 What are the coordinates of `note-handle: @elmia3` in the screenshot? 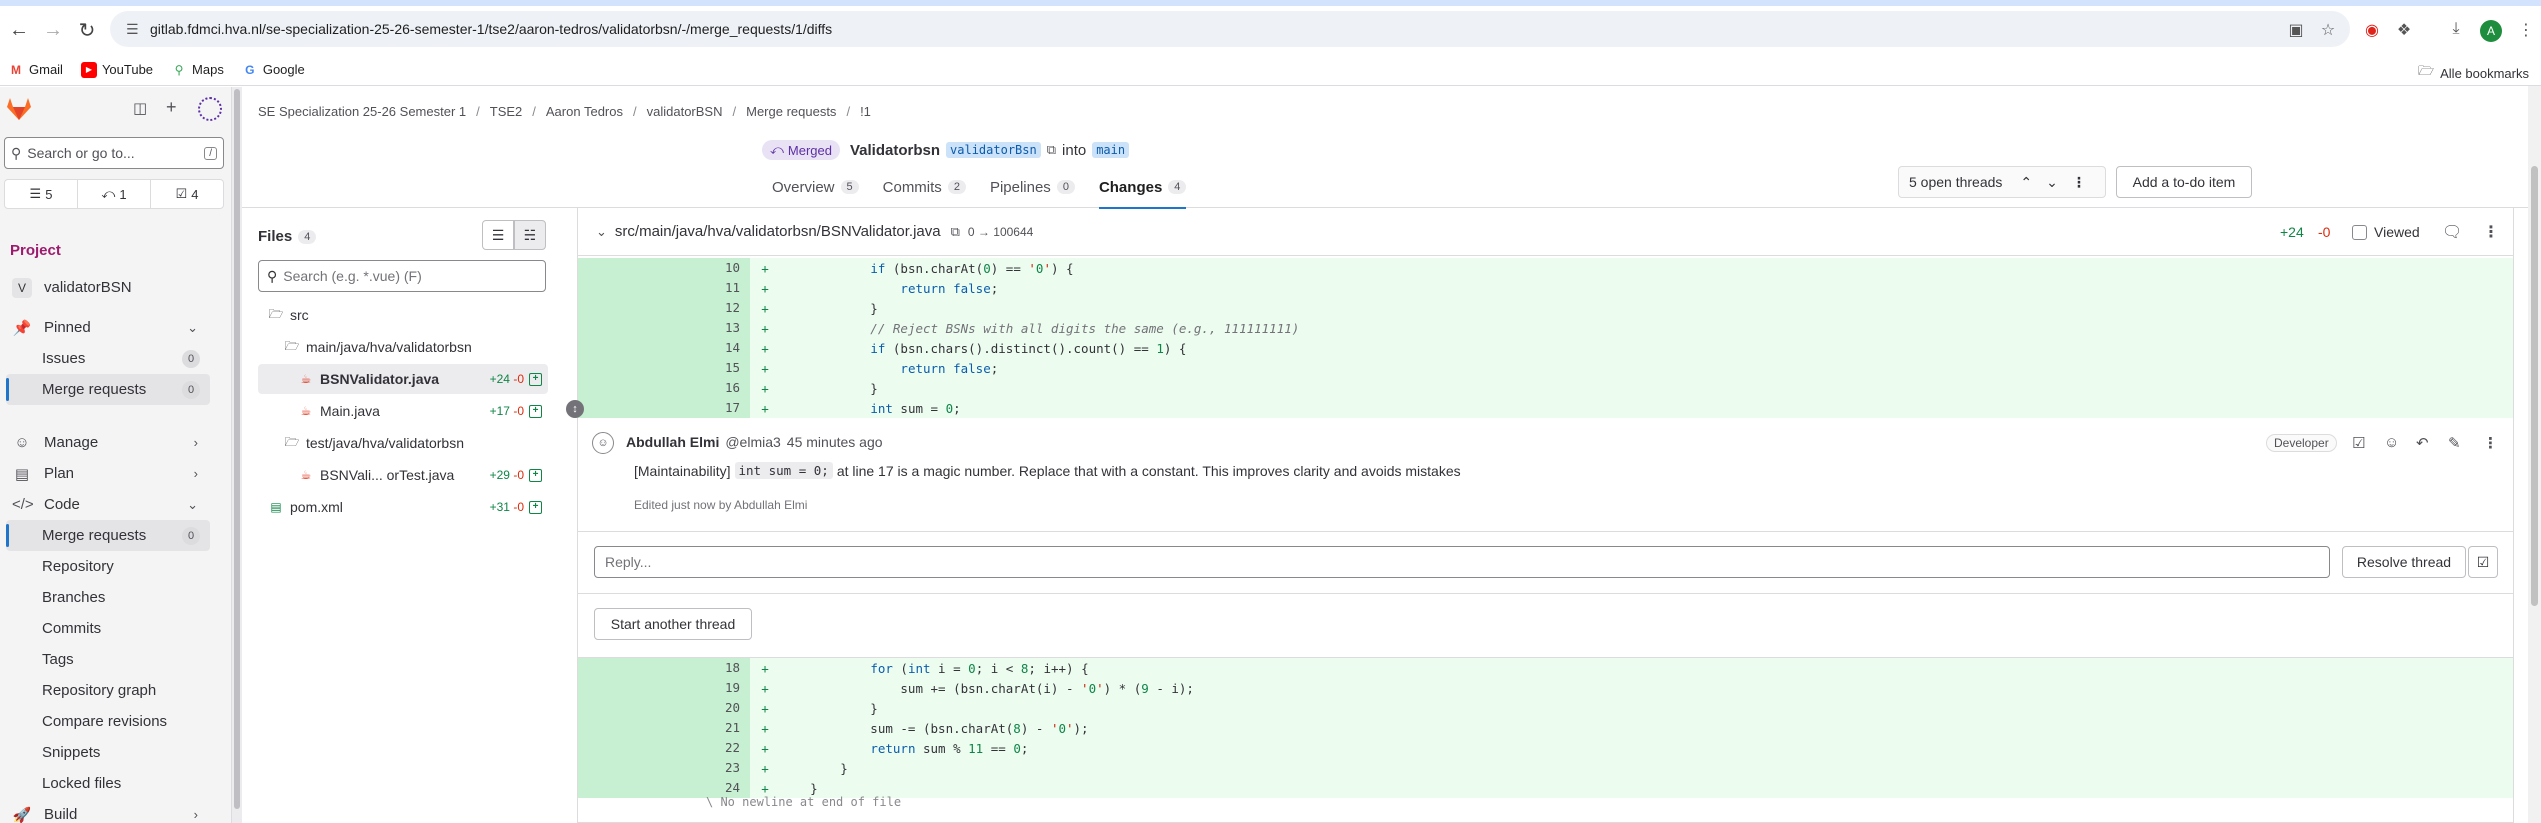 It's located at (752, 442).